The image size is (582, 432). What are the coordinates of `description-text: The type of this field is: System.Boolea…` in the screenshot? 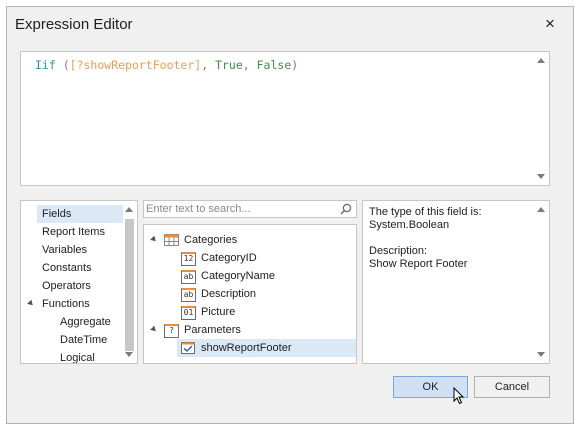 It's located at (425, 238).